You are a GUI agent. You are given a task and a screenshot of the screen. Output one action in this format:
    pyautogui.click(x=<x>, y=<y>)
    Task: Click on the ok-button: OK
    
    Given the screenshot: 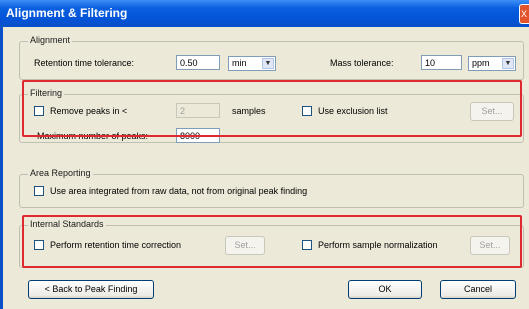 What is the action you would take?
    pyautogui.click(x=385, y=289)
    